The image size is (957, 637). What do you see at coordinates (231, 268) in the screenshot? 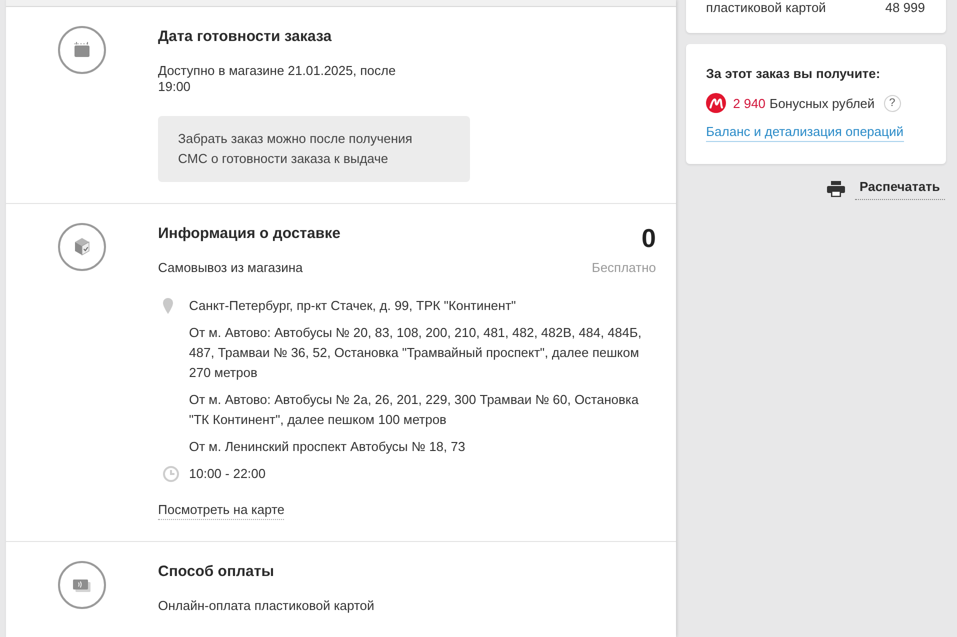
I see `delivery-method-text: Самовывоз из магазина` at bounding box center [231, 268].